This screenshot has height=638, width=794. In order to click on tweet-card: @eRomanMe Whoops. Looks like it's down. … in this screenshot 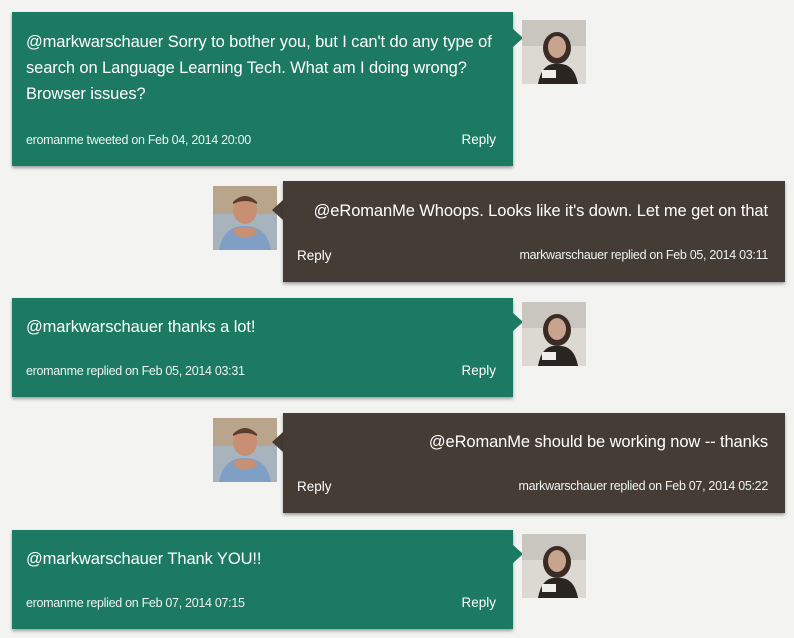, I will do `click(534, 231)`.